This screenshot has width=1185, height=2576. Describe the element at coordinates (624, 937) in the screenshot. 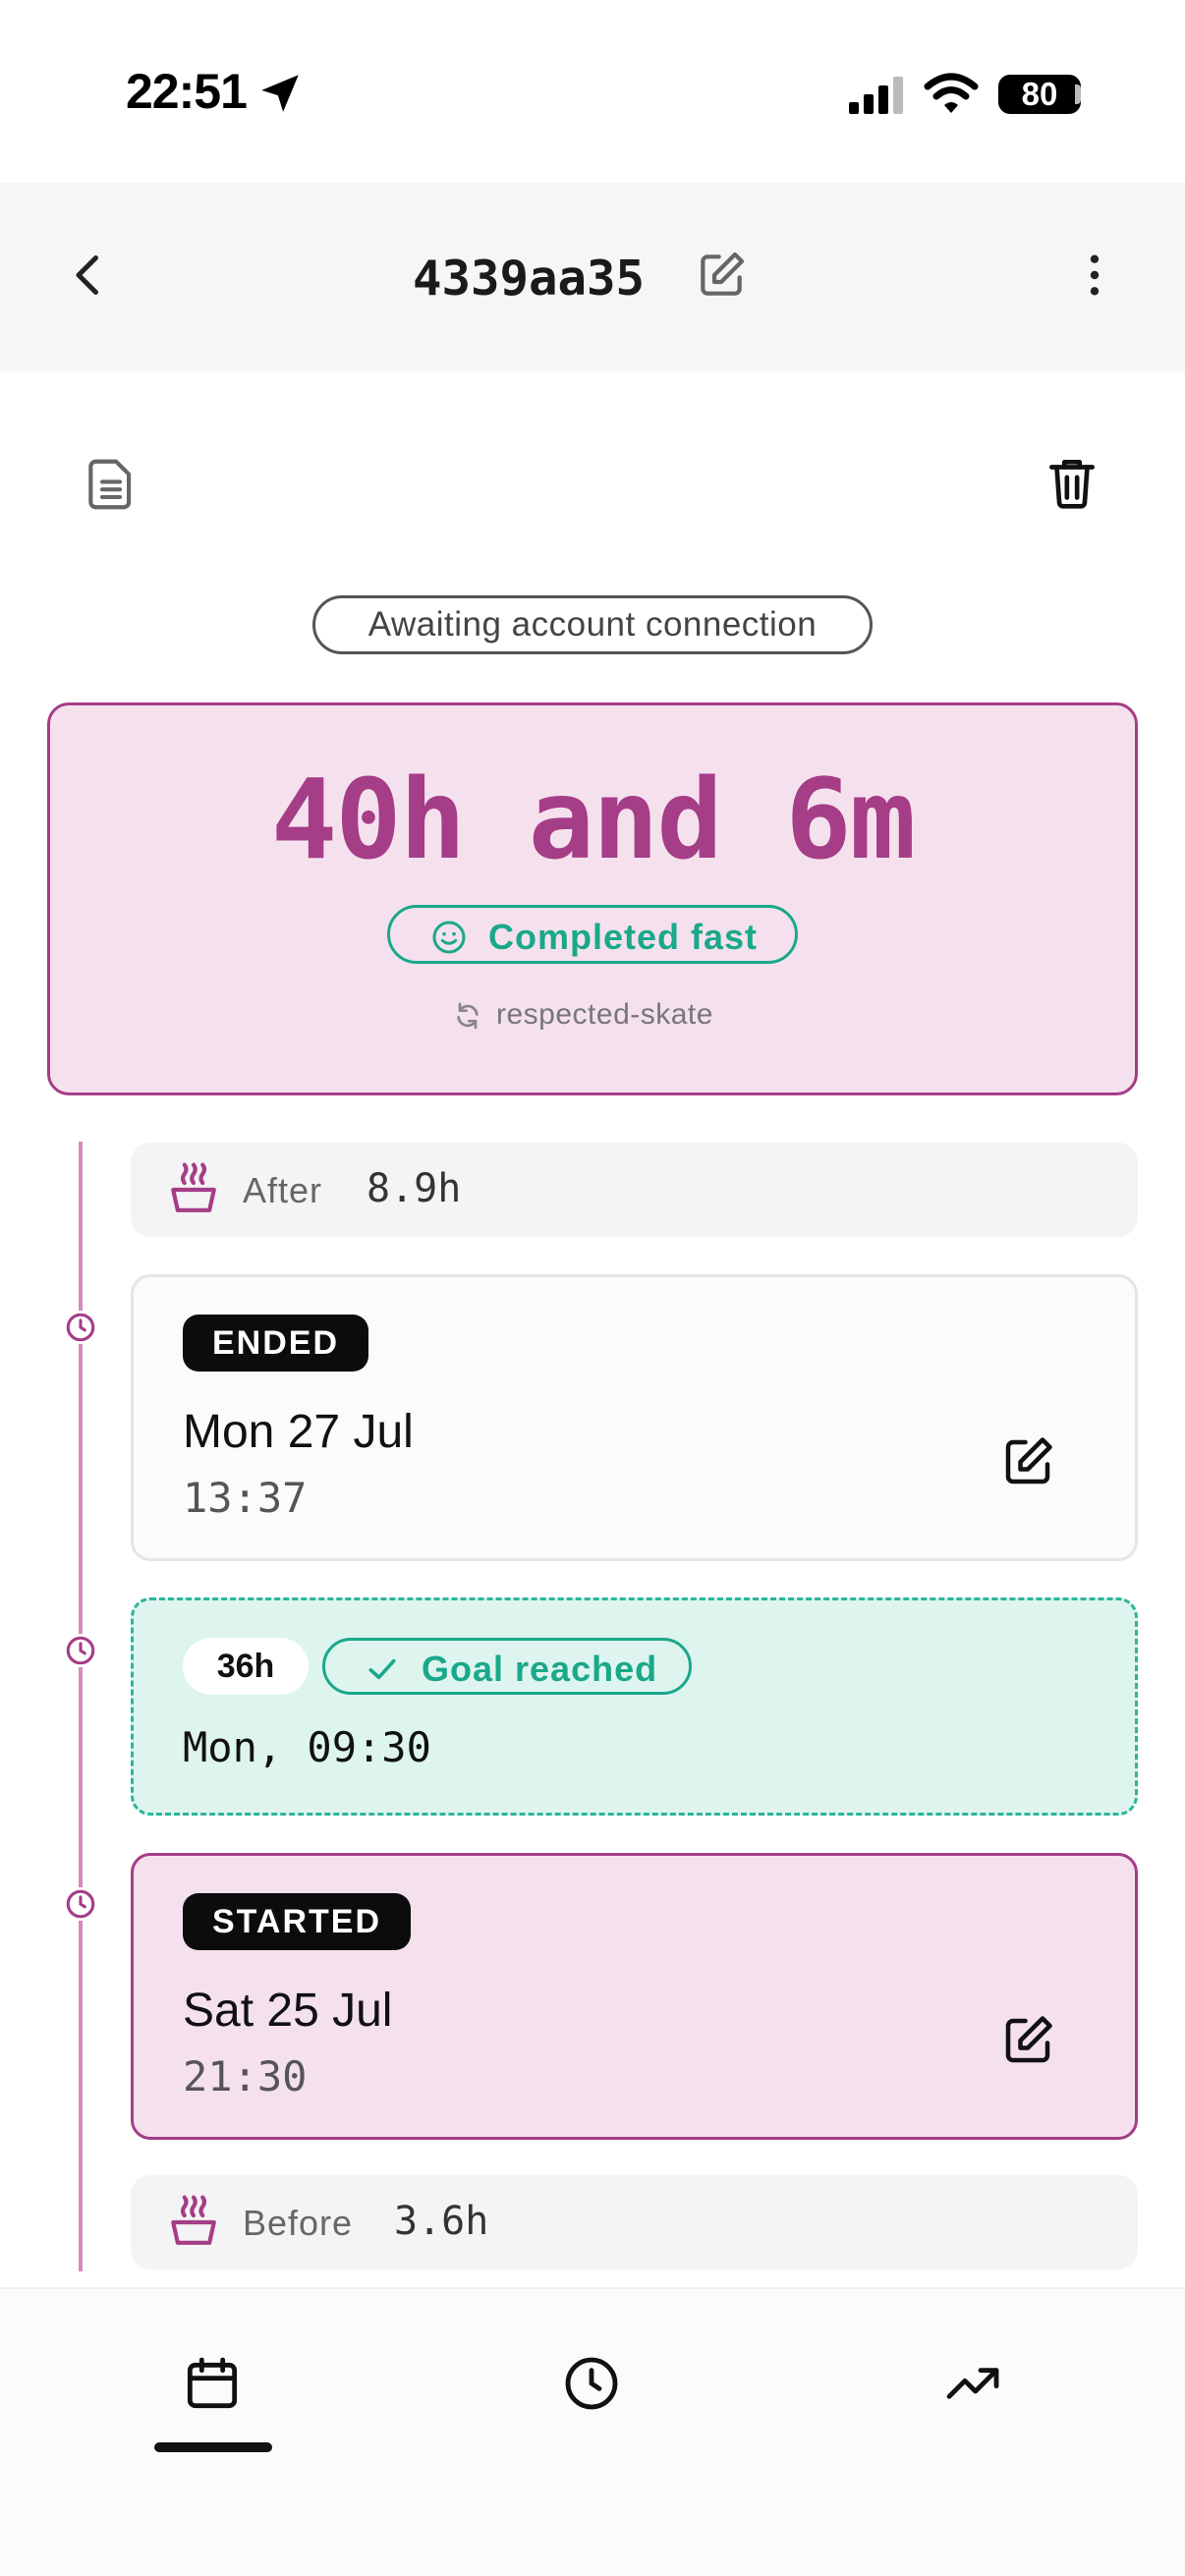

I see `completed-label: Completed fast` at that location.